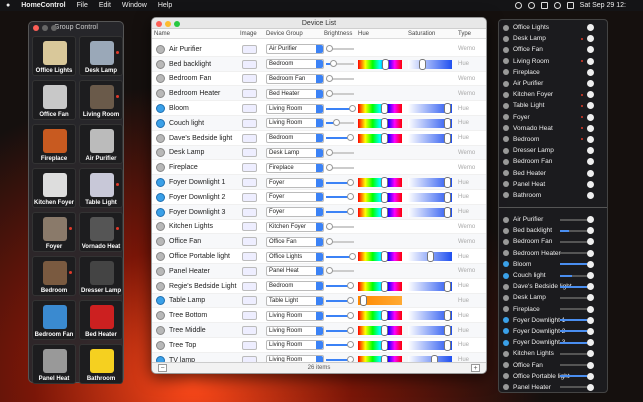 The width and height of the screenshot is (643, 402). Describe the element at coordinates (54, 56) in the screenshot. I see `group-tile: Office Lights` at that location.